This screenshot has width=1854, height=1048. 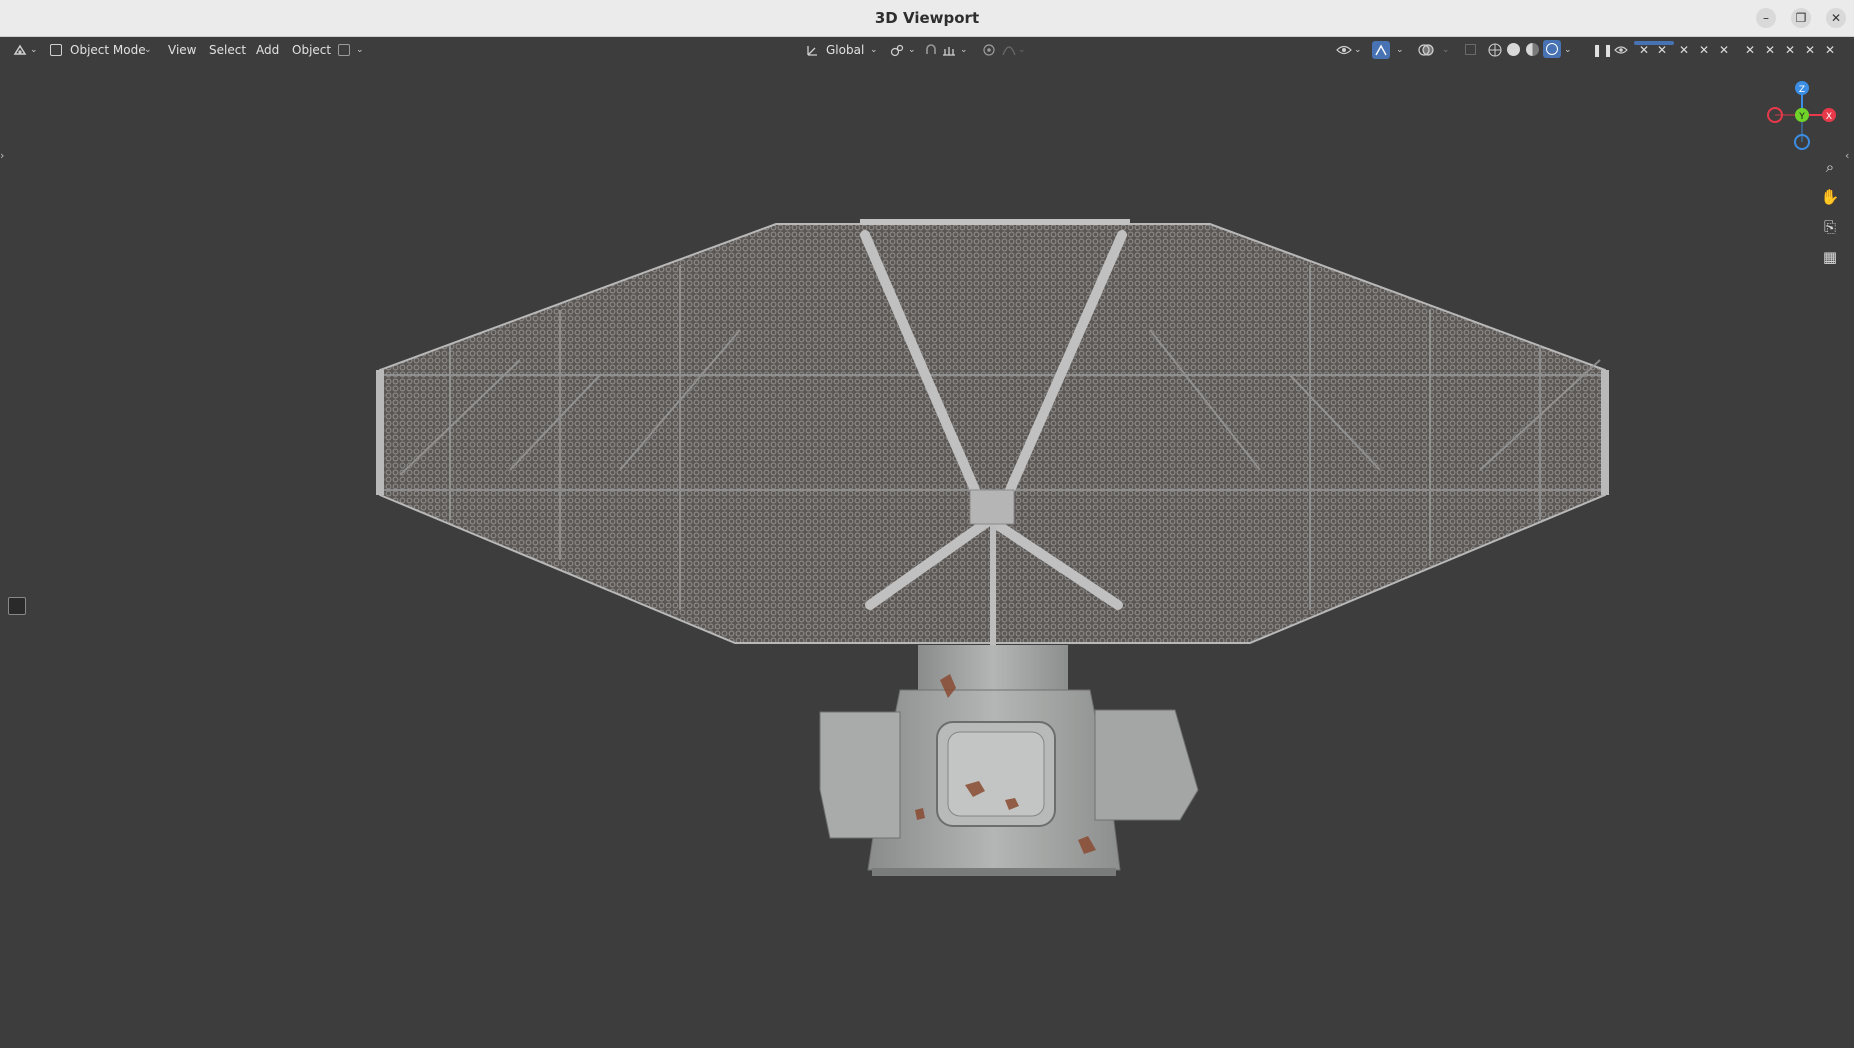 I want to click on grid-perspective-icon: ▦, so click(x=1830, y=257).